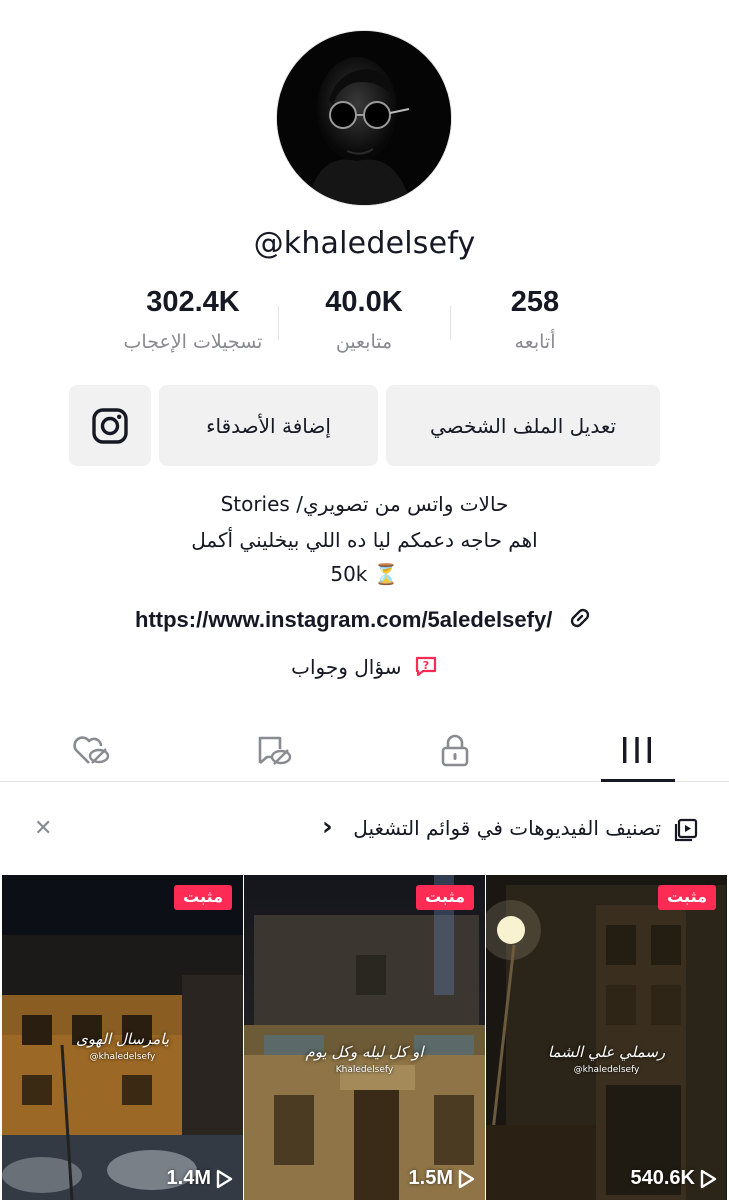 Image resolution: width=729 pixels, height=1200 pixels. I want to click on qa-label: سؤال وجواب, so click(346, 667).